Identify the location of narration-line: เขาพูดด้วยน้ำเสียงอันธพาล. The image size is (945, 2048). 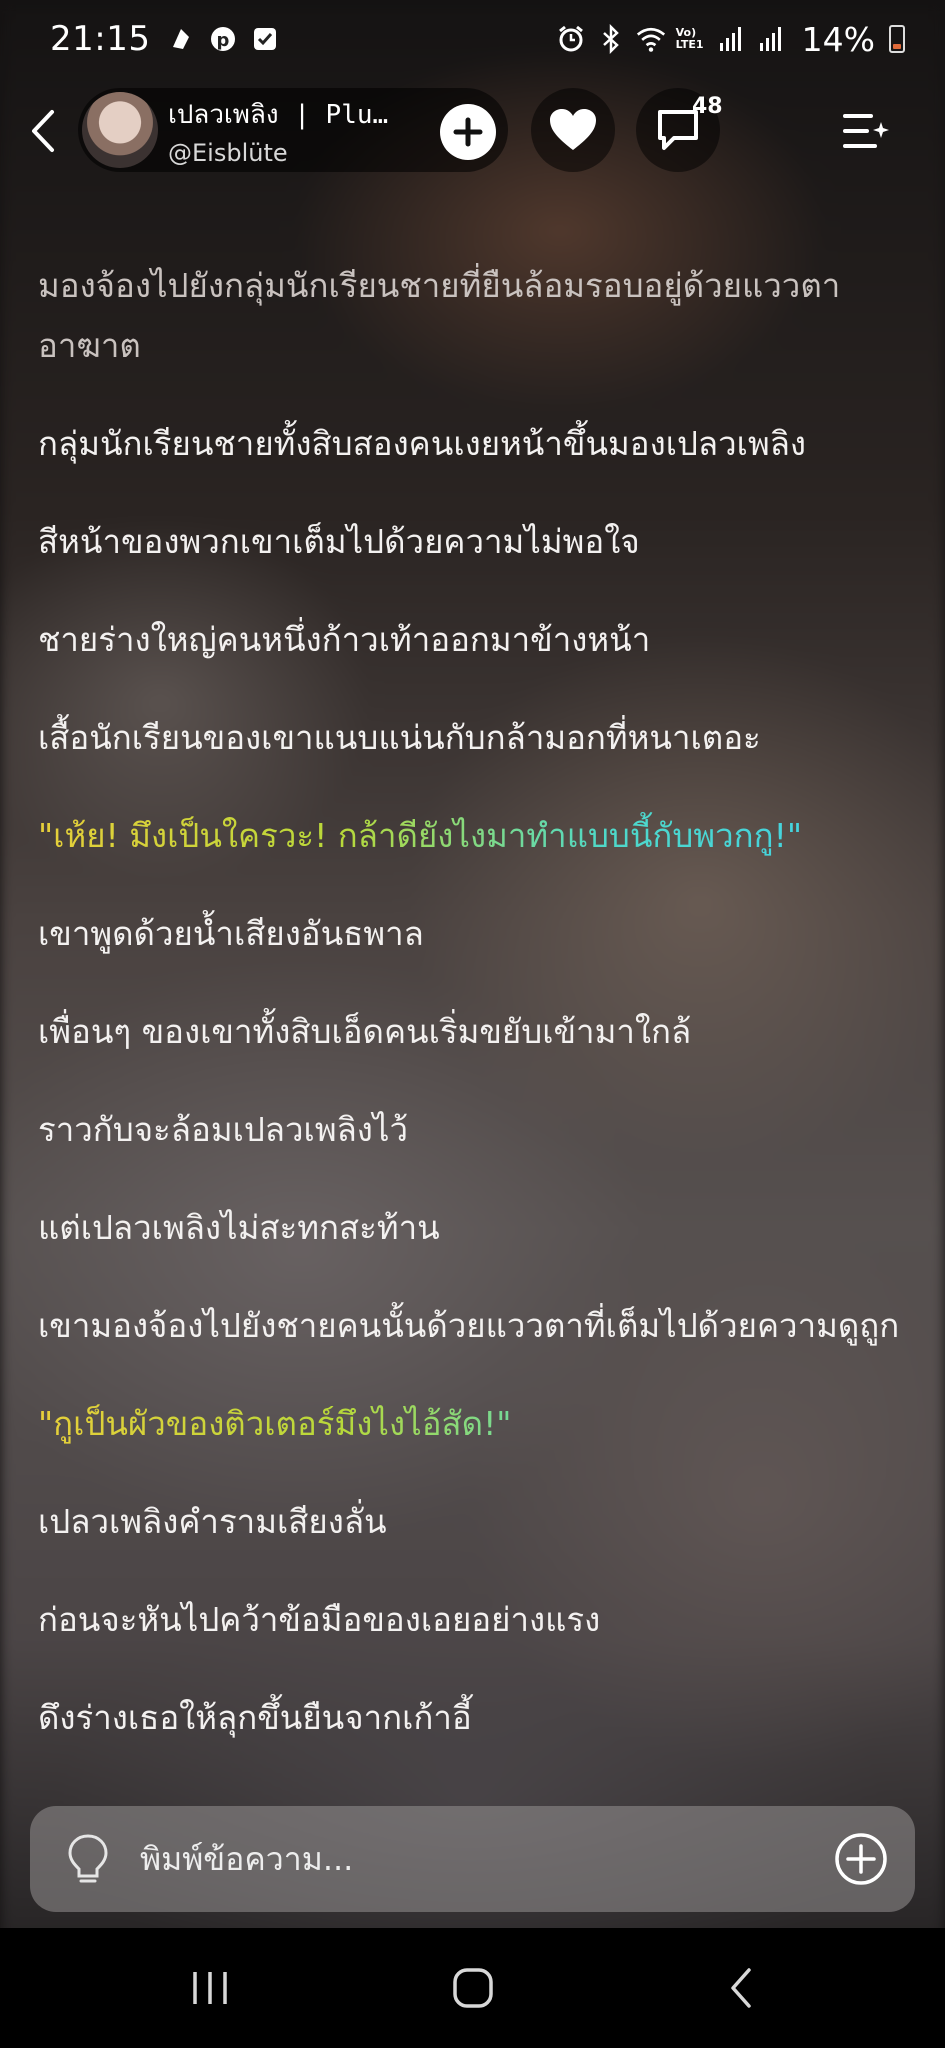
(231, 933).